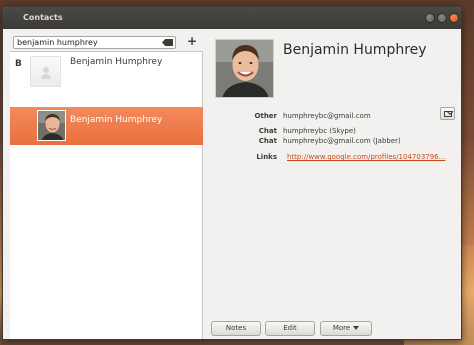 This screenshot has height=345, width=474. Describe the element at coordinates (192, 41) in the screenshot. I see `add-contact-button: +` at that location.